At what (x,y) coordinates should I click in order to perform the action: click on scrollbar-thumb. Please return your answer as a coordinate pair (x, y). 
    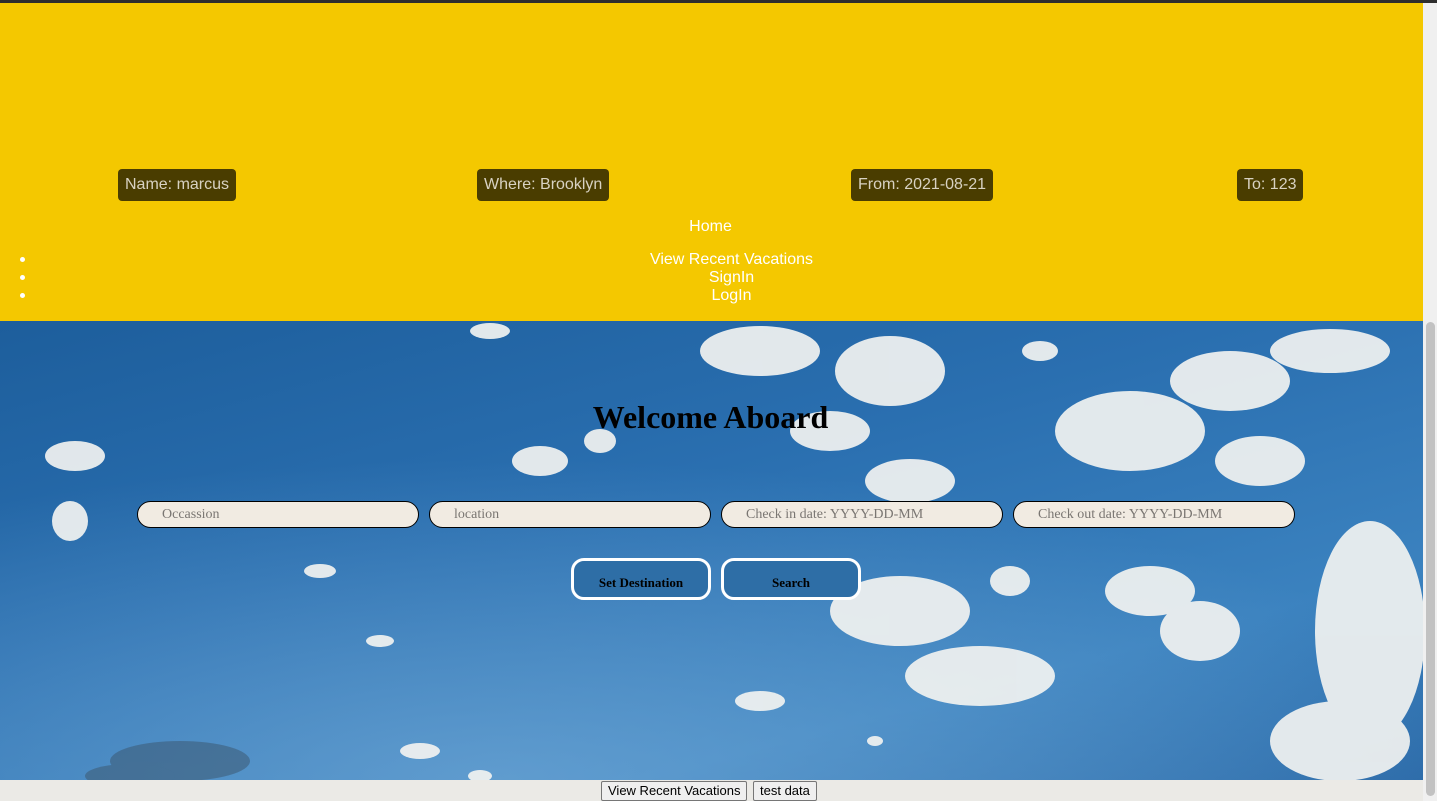
    Looking at the image, I should click on (1430, 559).